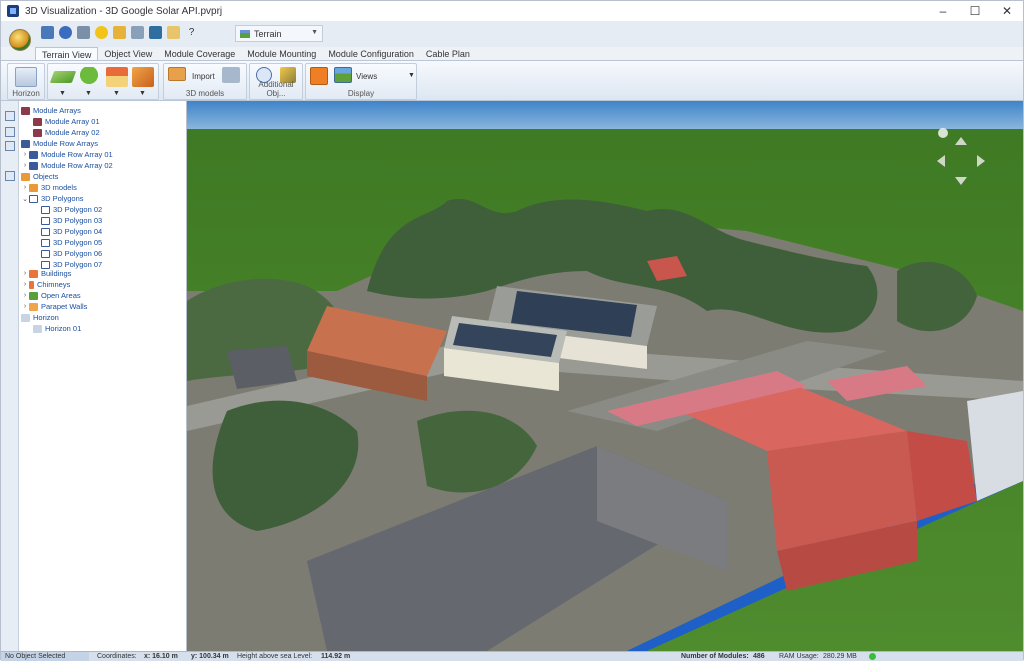  I want to click on views-button, so click(343, 75).